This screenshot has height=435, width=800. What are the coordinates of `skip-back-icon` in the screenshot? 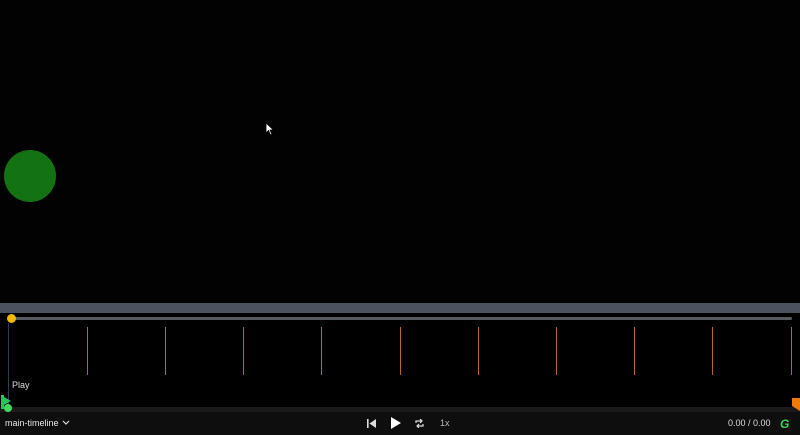 It's located at (371, 423).